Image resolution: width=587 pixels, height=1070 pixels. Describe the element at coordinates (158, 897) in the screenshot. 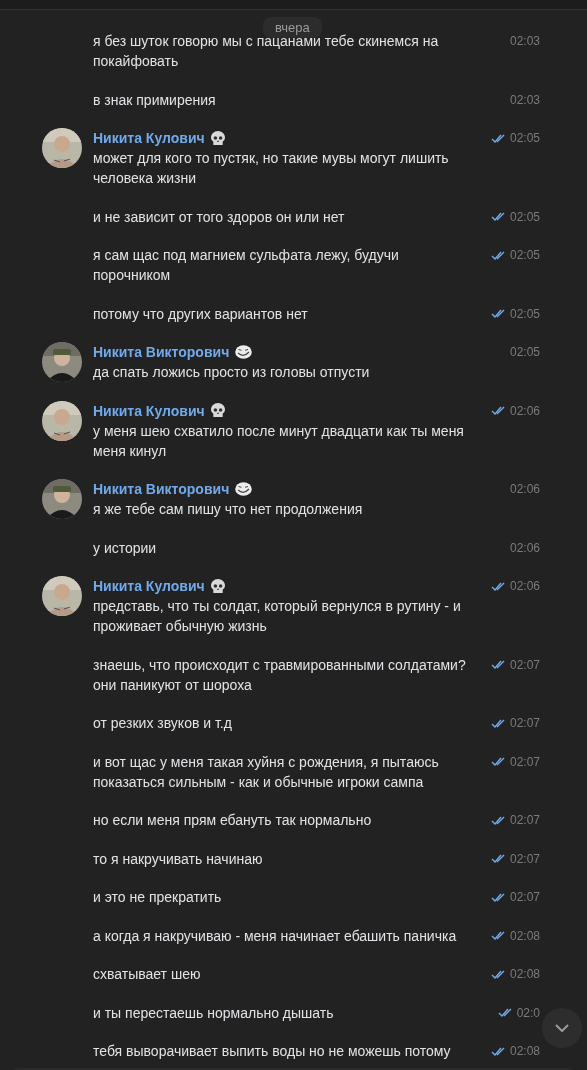

I see `message-text: и это не прекратить` at that location.